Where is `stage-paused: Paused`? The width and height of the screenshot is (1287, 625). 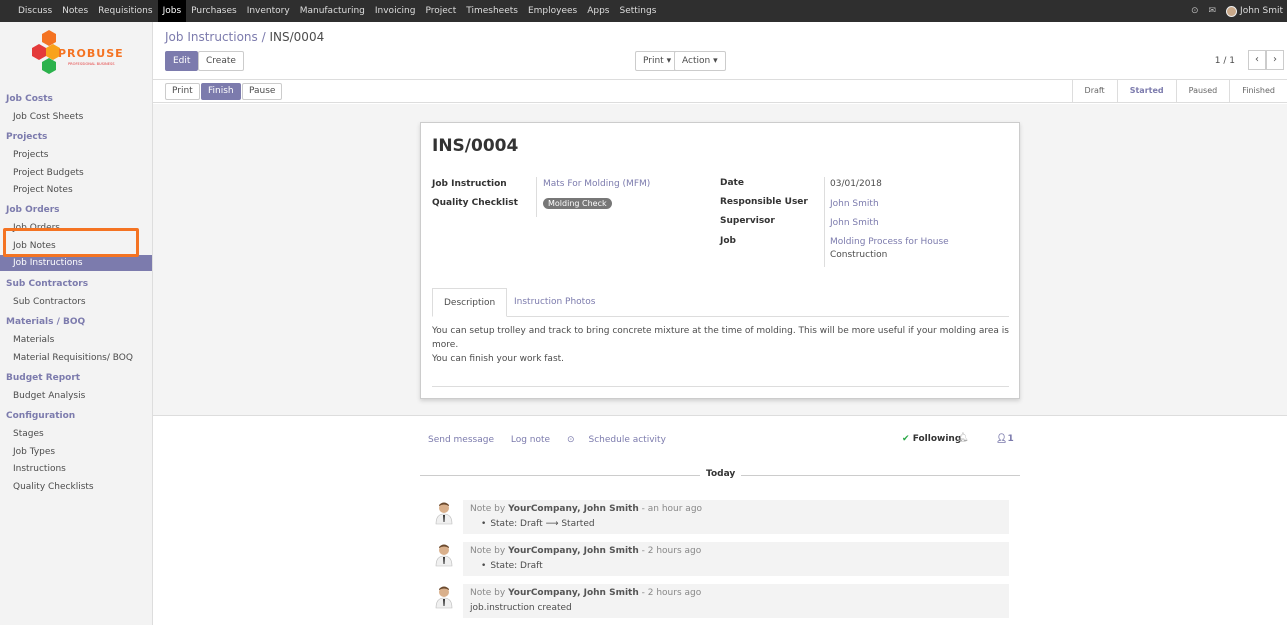 stage-paused: Paused is located at coordinates (1202, 91).